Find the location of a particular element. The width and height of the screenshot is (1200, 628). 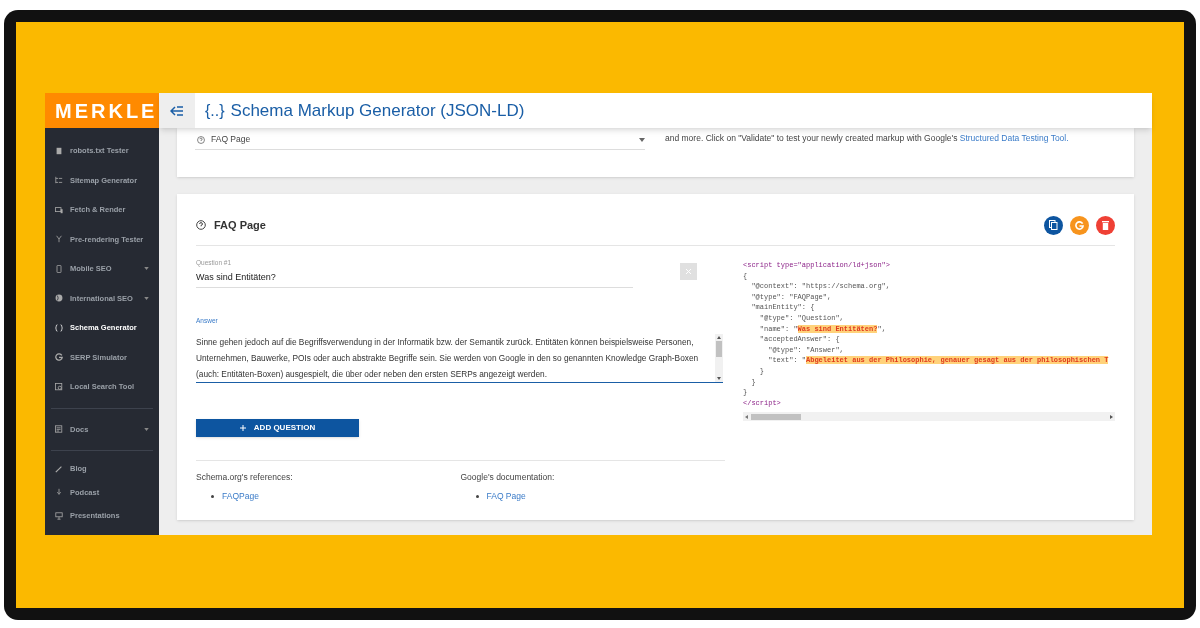

copy-icon is located at coordinates (1053, 225).